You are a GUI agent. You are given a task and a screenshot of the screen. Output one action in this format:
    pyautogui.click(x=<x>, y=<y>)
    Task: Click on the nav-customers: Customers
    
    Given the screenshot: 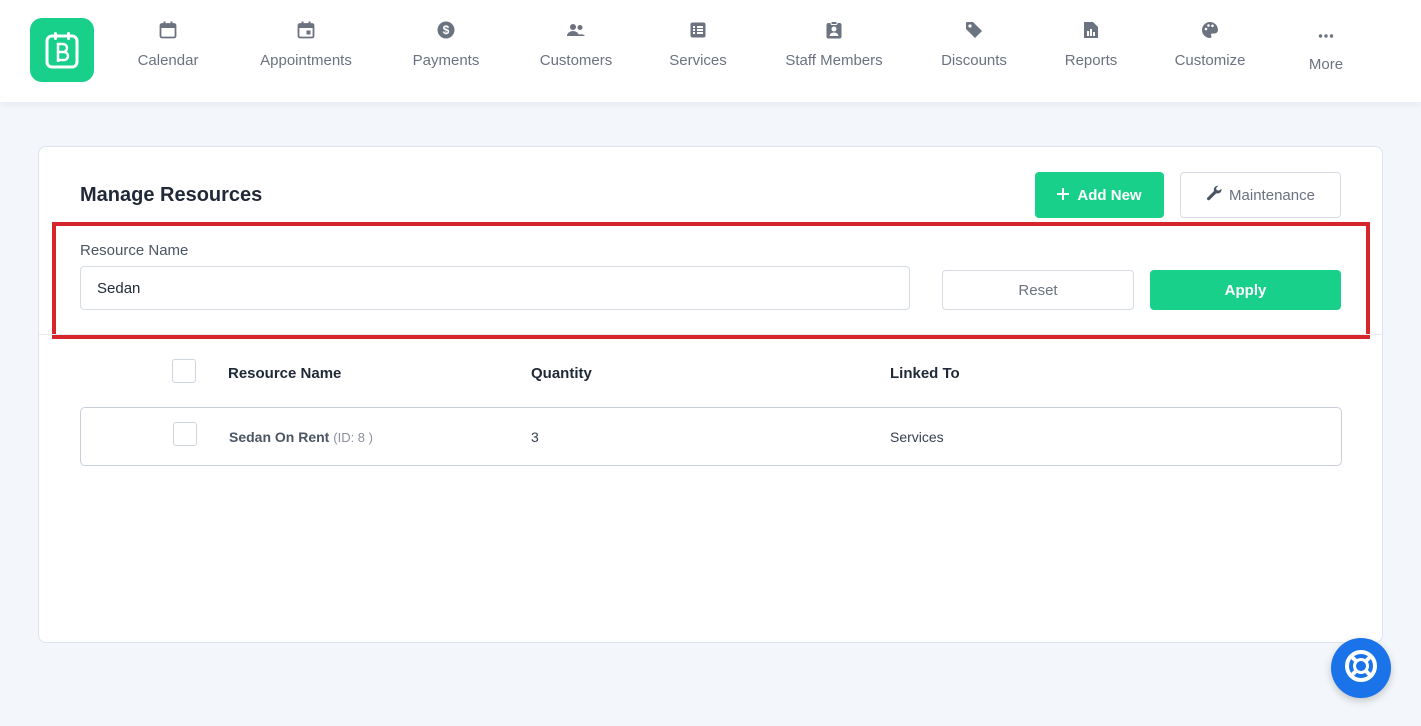 What is the action you would take?
    pyautogui.click(x=576, y=50)
    